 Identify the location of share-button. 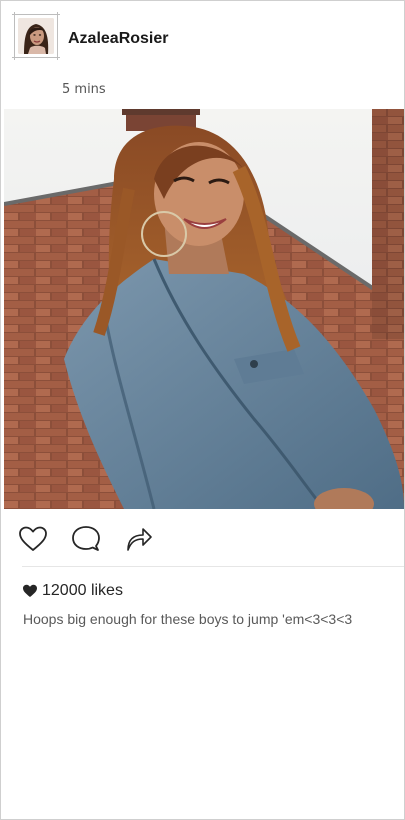
(139, 539).